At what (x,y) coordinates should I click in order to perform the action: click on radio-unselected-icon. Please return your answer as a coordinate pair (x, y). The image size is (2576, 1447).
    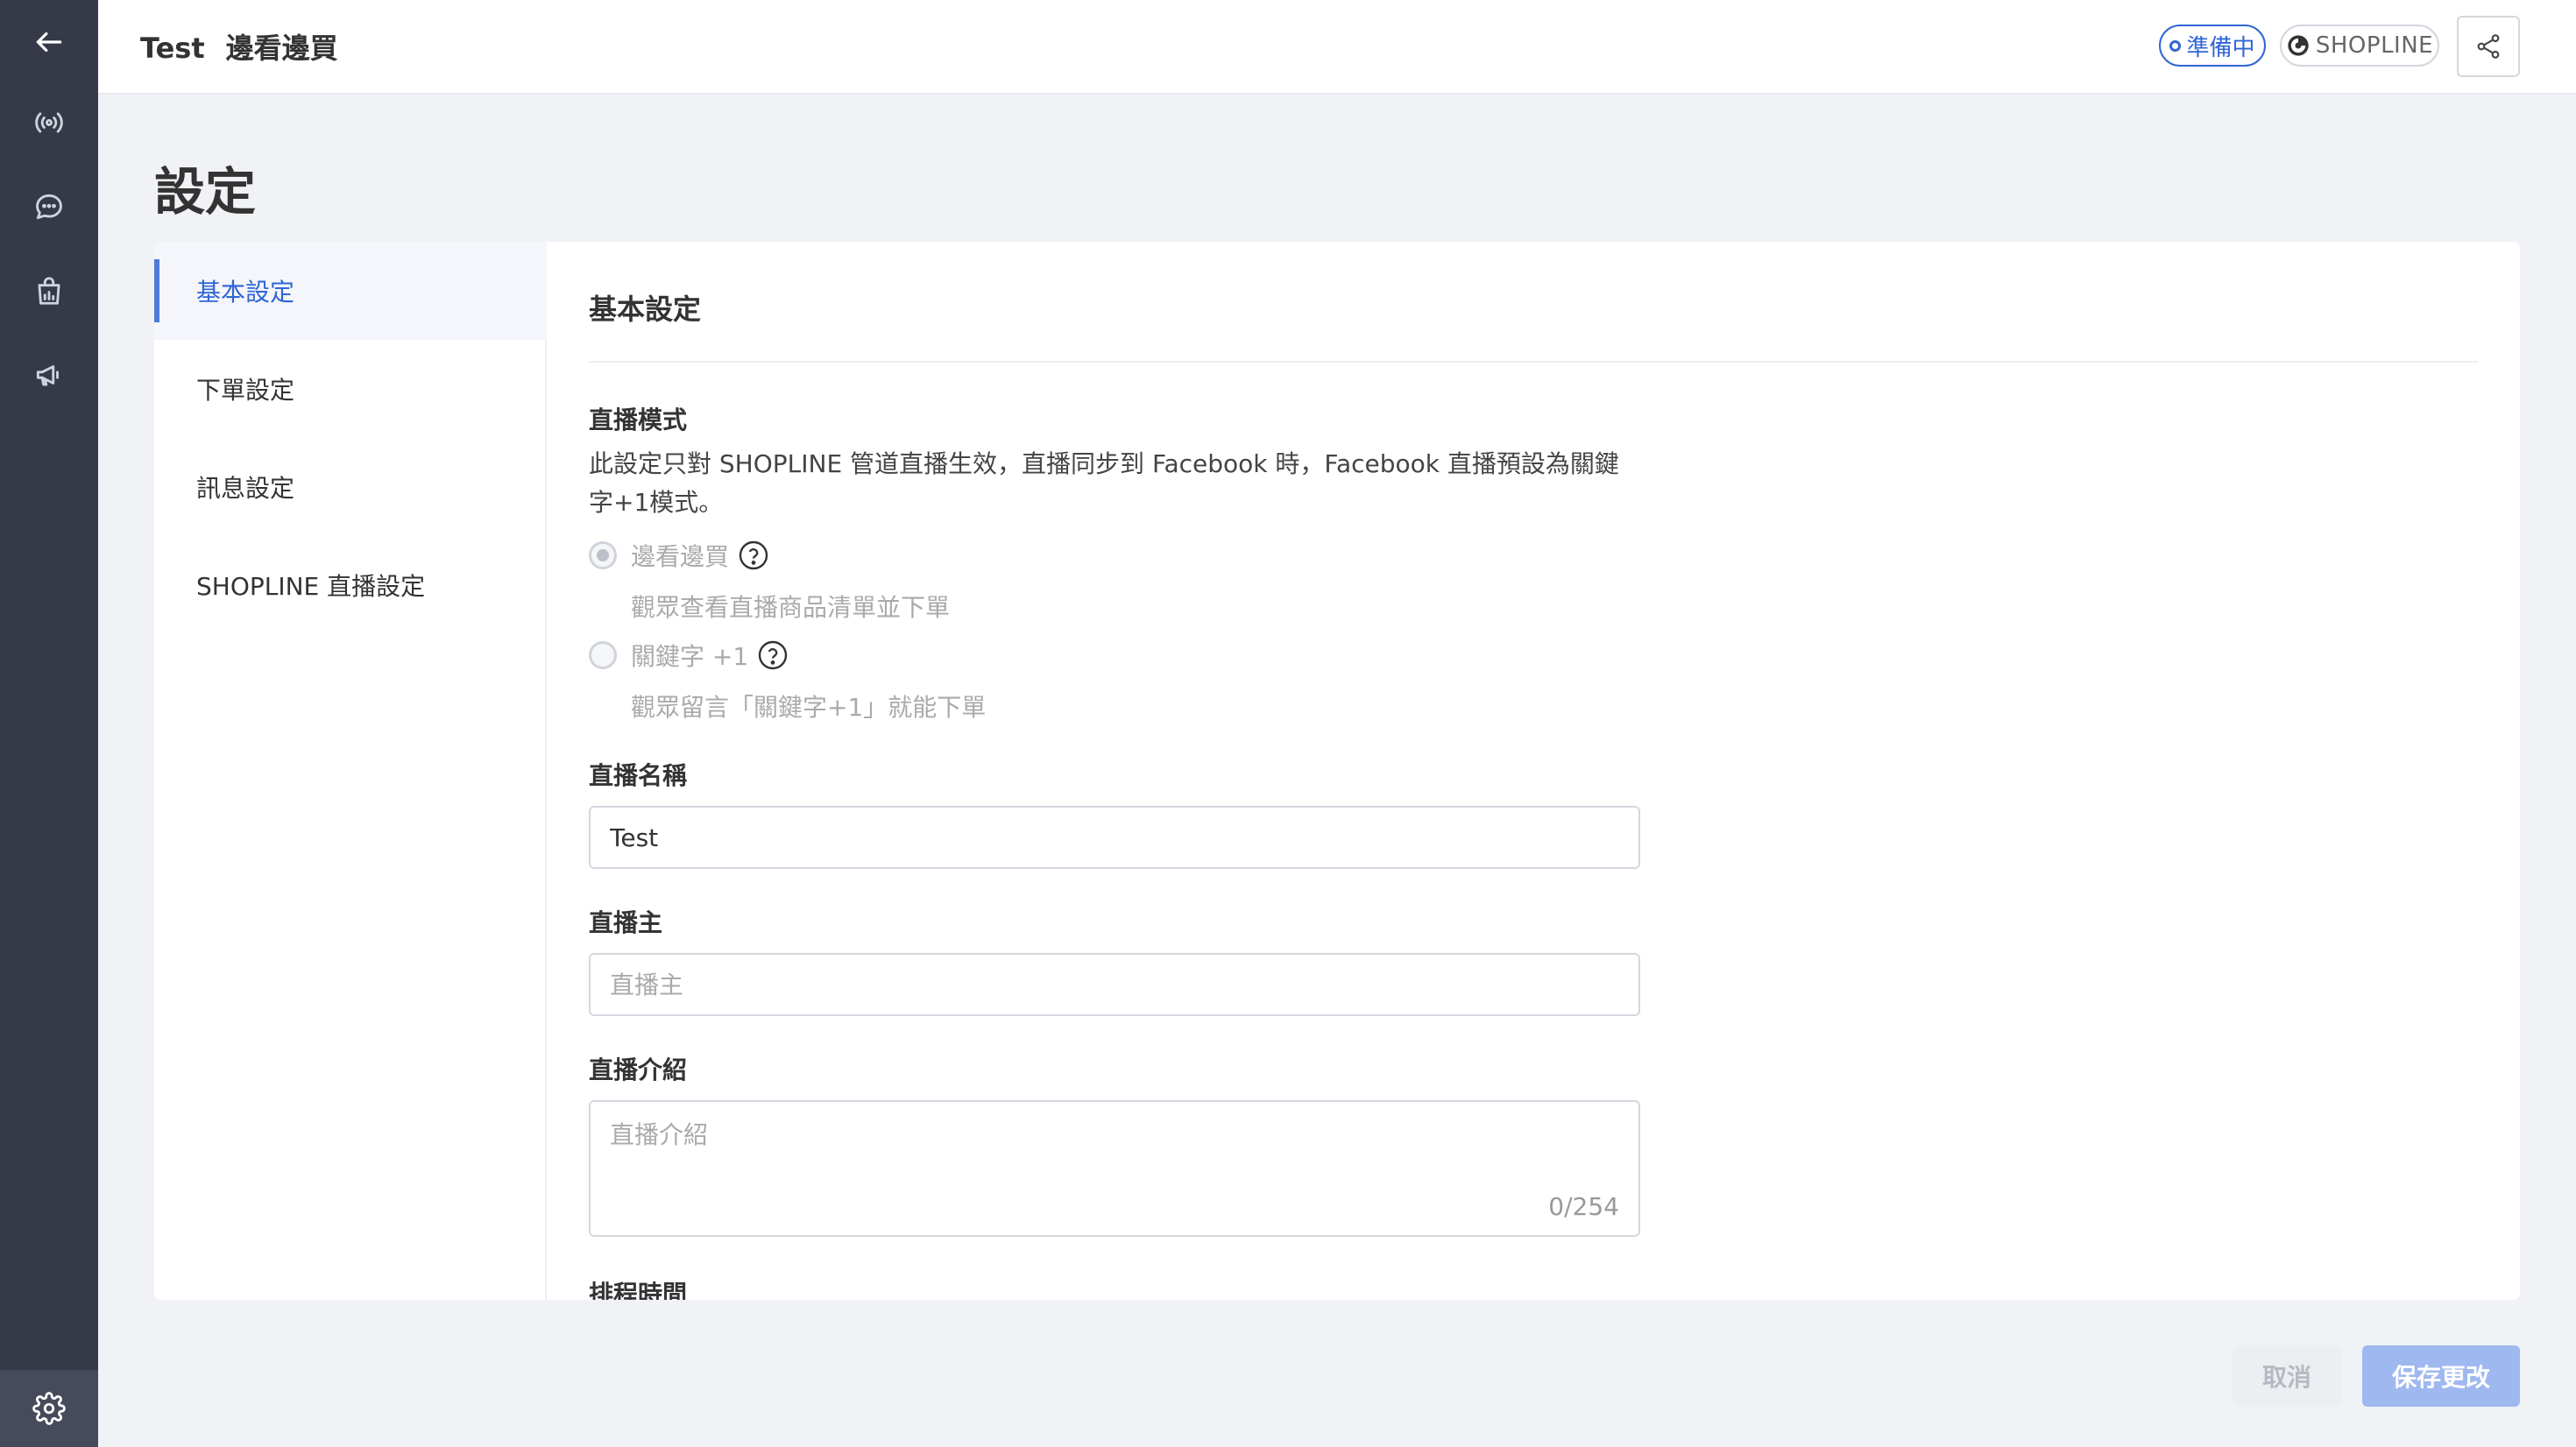
    Looking at the image, I should click on (603, 655).